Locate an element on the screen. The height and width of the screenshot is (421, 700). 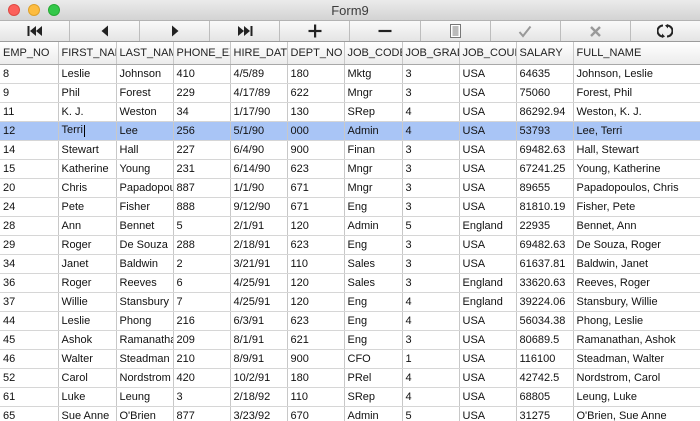
table-cell: 622 is located at coordinates (316, 93).